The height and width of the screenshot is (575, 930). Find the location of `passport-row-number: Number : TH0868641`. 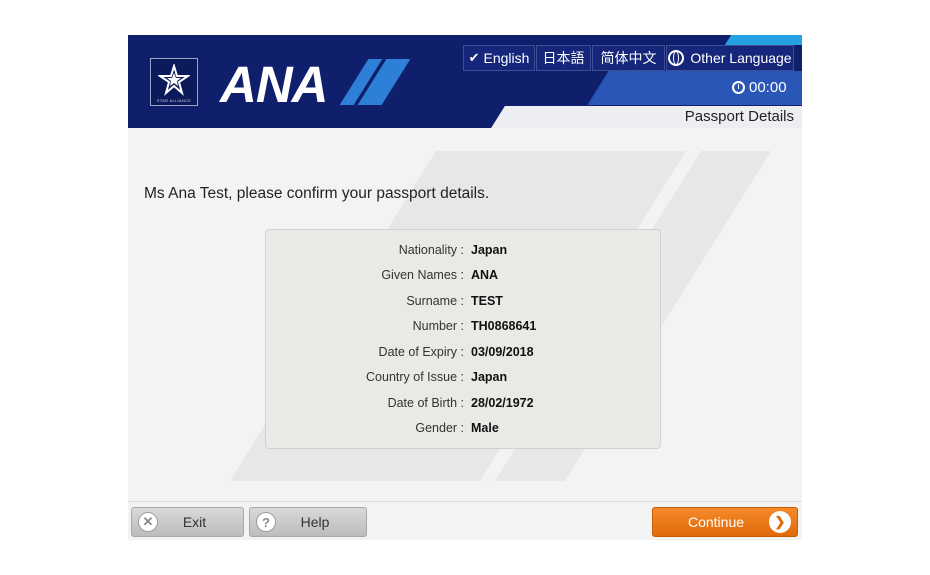

passport-row-number: Number : TH0868641 is located at coordinates (464, 329).